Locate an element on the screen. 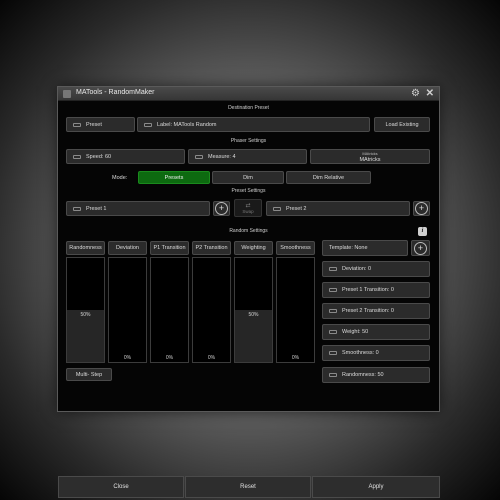 The image size is (500, 500). preset2-add-button: + is located at coordinates (421, 208).